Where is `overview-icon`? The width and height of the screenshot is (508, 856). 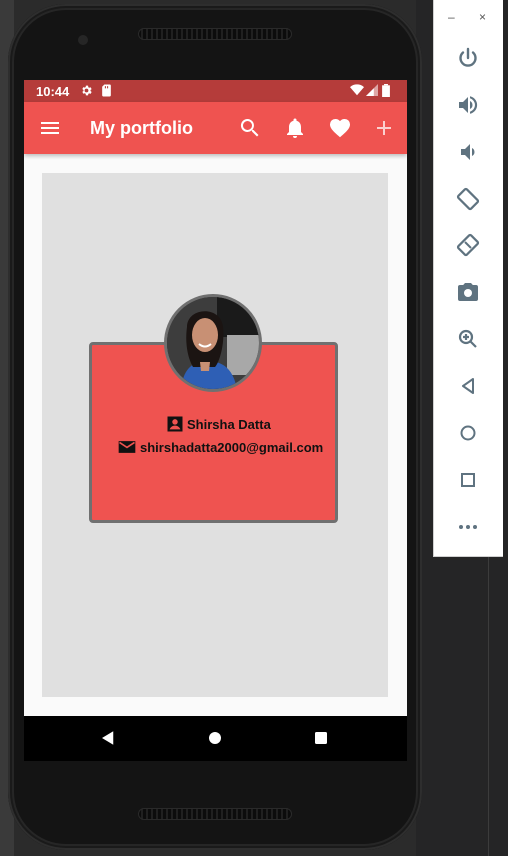 overview-icon is located at coordinates (468, 480).